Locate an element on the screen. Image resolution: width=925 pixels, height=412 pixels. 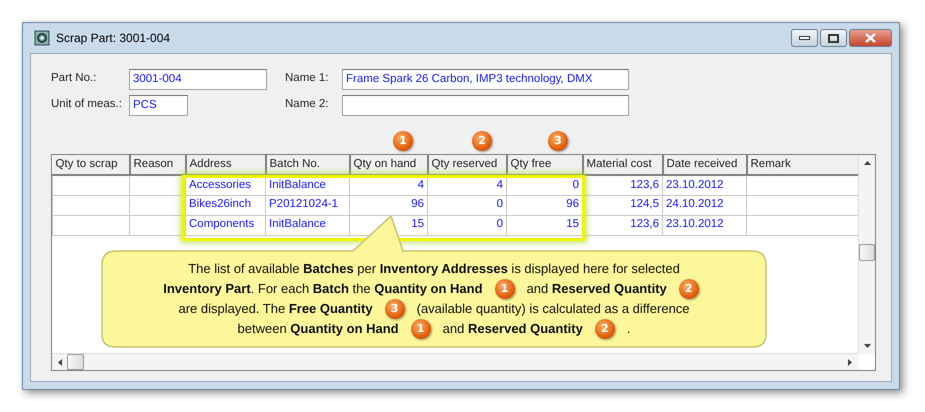
table-cell: Accessories is located at coordinates (226, 185).